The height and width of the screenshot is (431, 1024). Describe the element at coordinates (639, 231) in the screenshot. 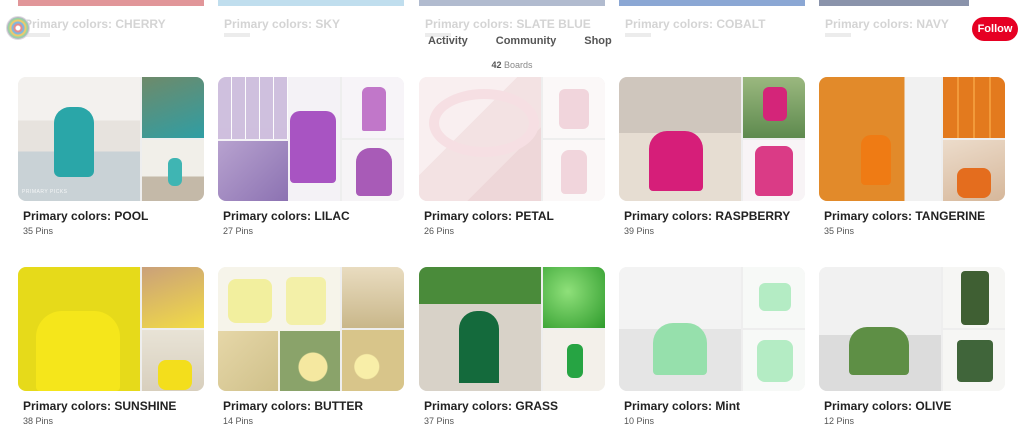

I see `board-pin-count: 39 Pins` at that location.